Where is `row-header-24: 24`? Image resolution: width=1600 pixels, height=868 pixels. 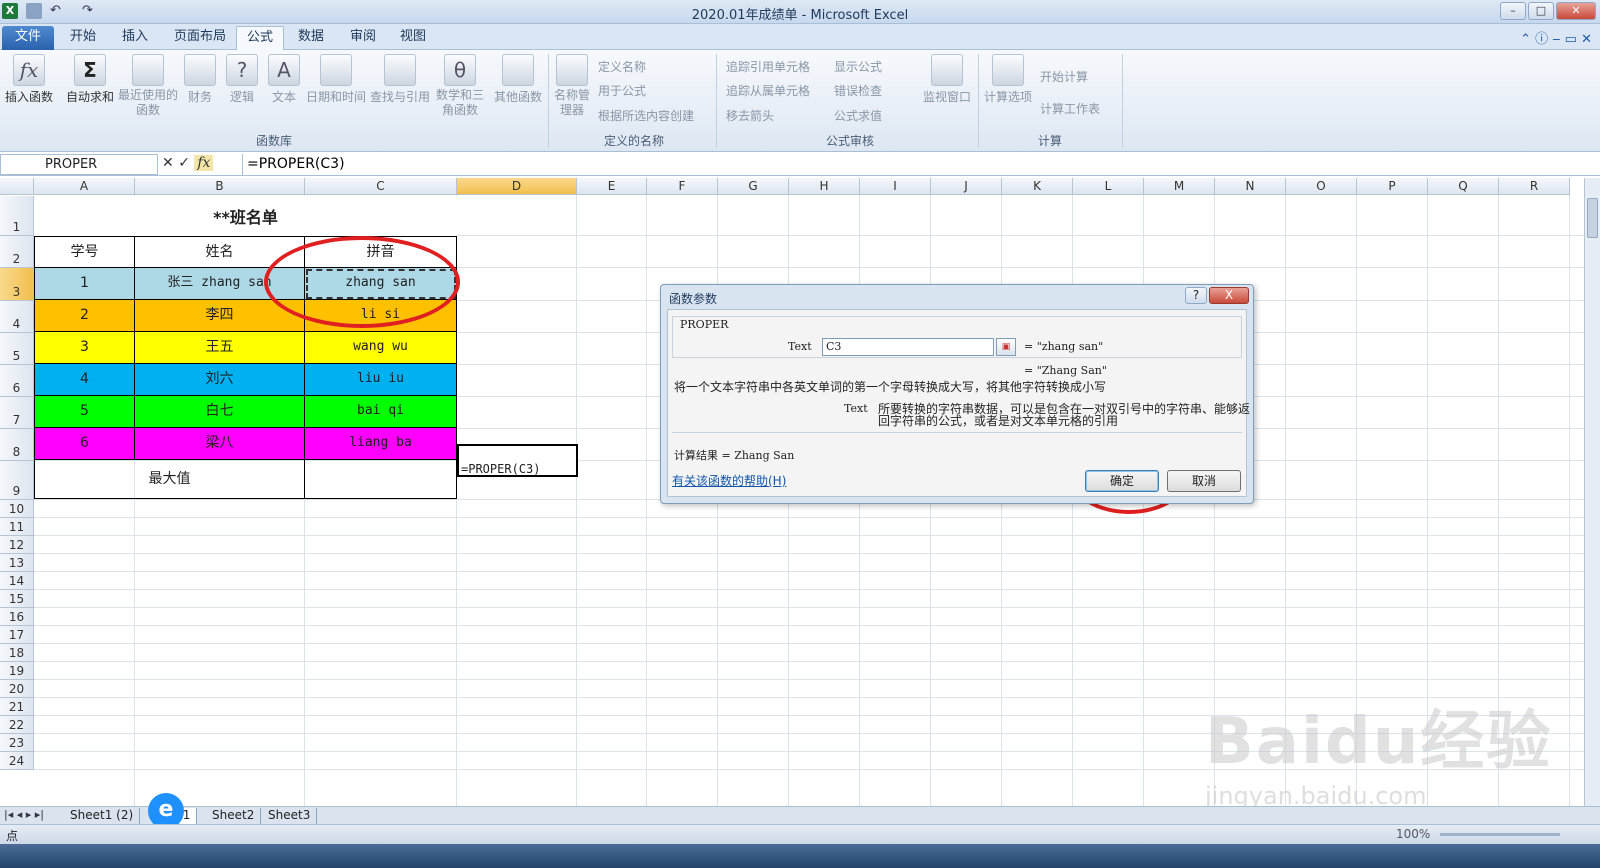 row-header-24: 24 is located at coordinates (17, 761).